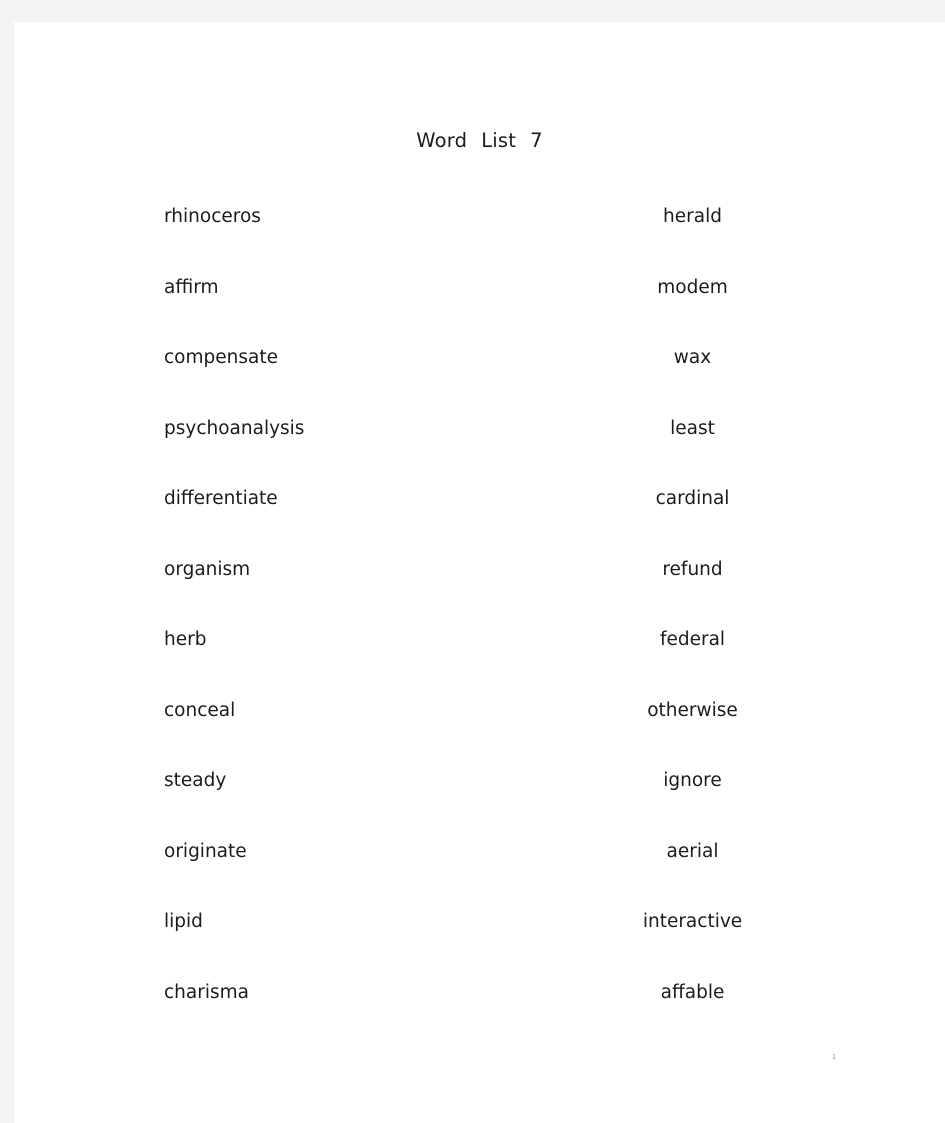 This screenshot has height=1123, width=945. What do you see at coordinates (692, 710) in the screenshot?
I see `word-cell-right: otherwise` at bounding box center [692, 710].